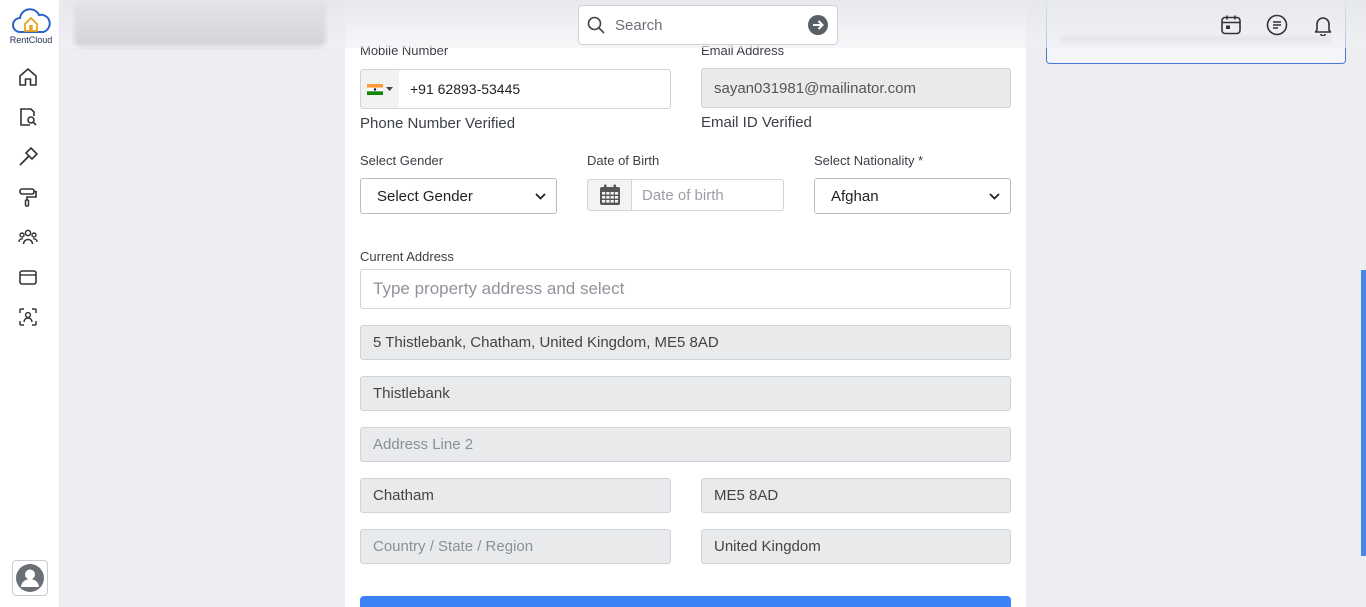  What do you see at coordinates (623, 160) in the screenshot?
I see `dob-label: Date of Birth` at bounding box center [623, 160].